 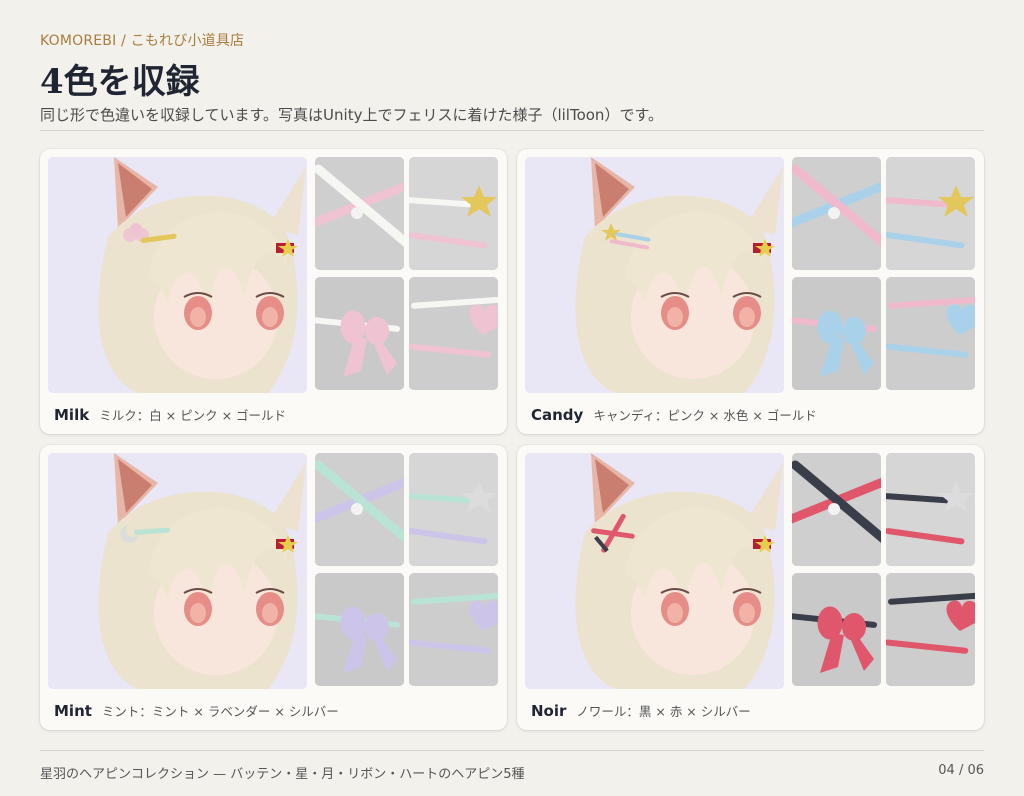 What do you see at coordinates (73, 711) in the screenshot?
I see `variant-name: Mint` at bounding box center [73, 711].